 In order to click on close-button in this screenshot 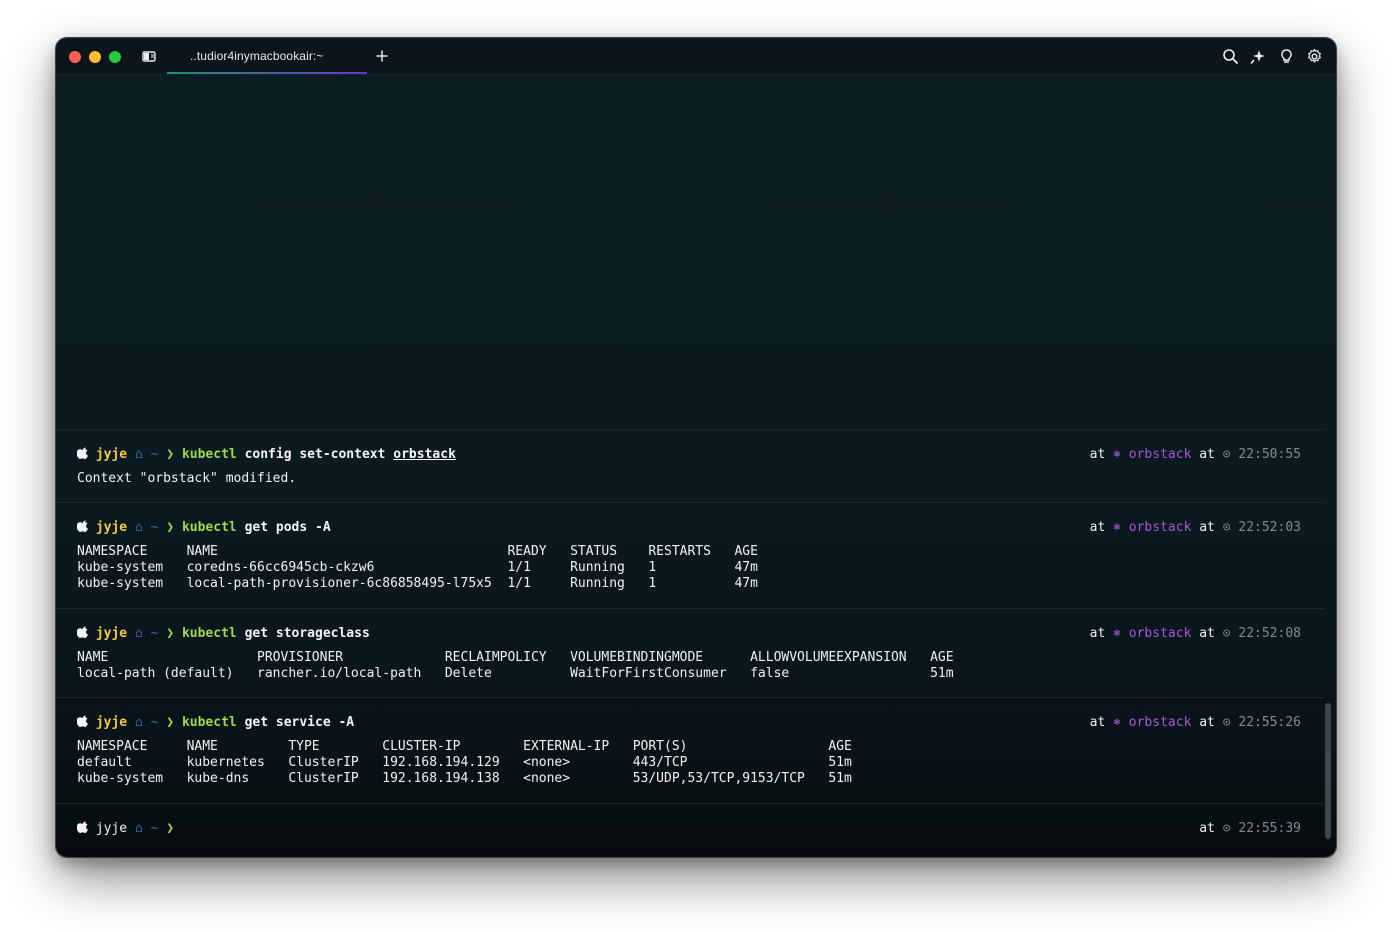, I will do `click(75, 57)`.